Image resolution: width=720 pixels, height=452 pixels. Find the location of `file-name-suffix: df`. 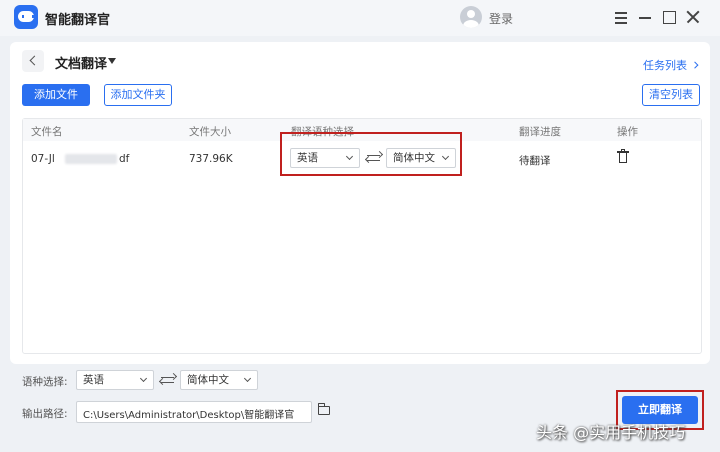

file-name-suffix: df is located at coordinates (124, 159).